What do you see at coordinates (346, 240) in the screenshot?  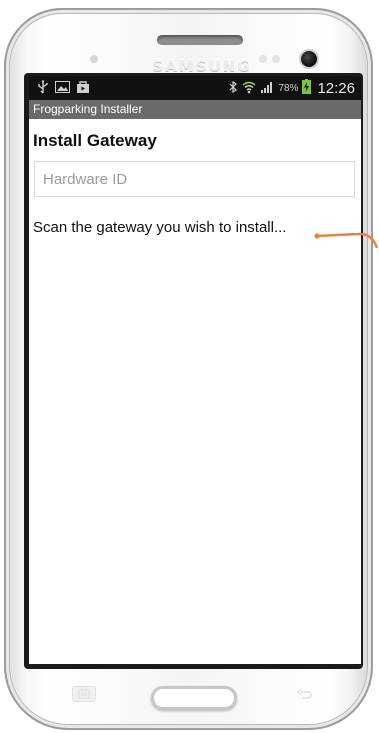 I see `annotation-callout-line` at bounding box center [346, 240].